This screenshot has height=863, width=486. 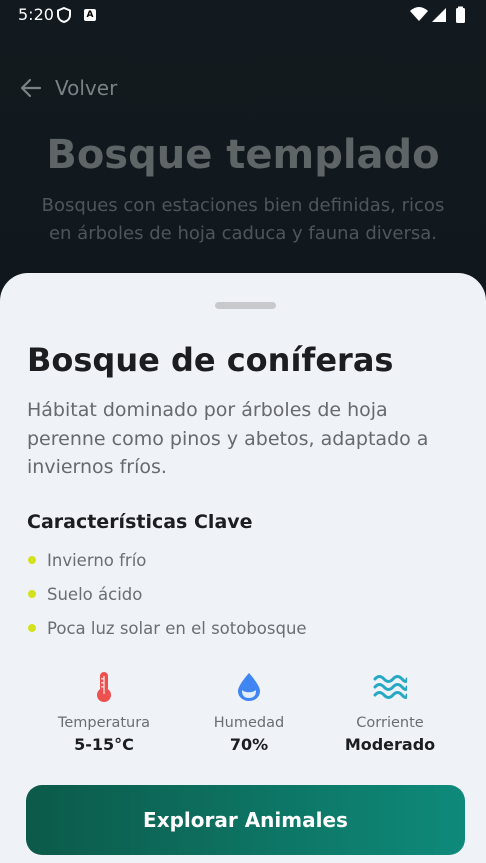 I want to click on signal-icon, so click(x=439, y=15).